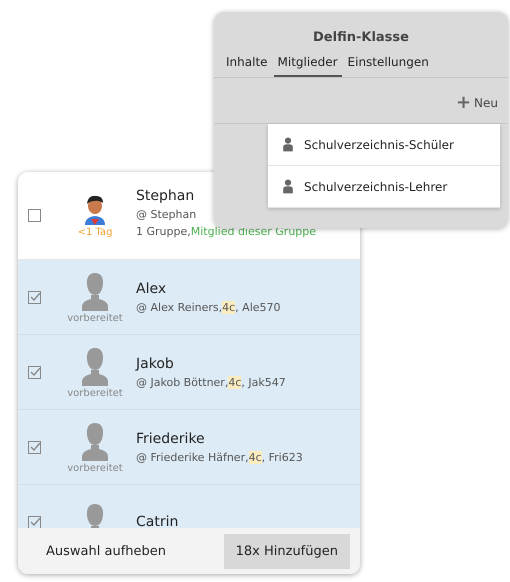 The image size is (510, 582). What do you see at coordinates (179, 307) in the screenshot?
I see `member-handle: @ Alex Reiners,` at bounding box center [179, 307].